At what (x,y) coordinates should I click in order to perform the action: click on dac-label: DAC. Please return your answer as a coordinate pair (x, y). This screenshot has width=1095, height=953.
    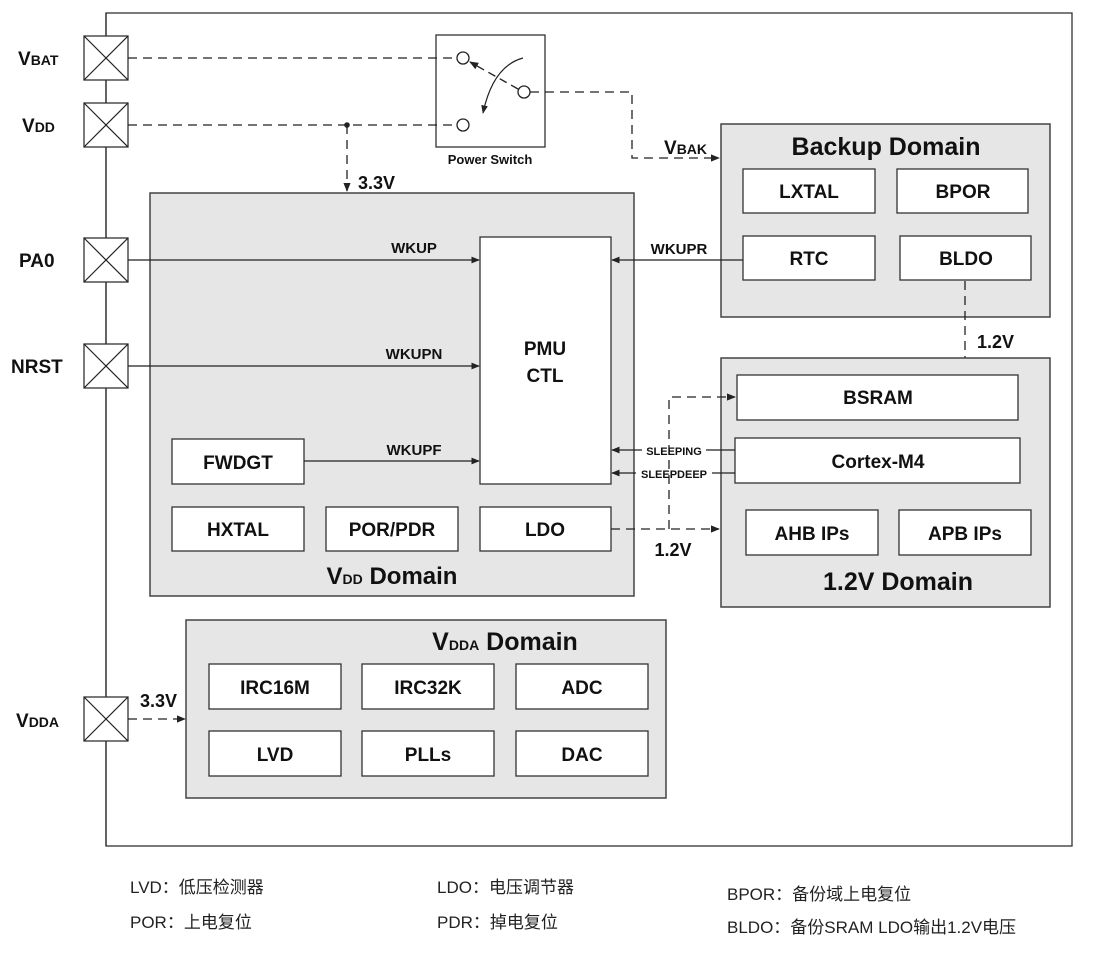
    Looking at the image, I should click on (581, 755).